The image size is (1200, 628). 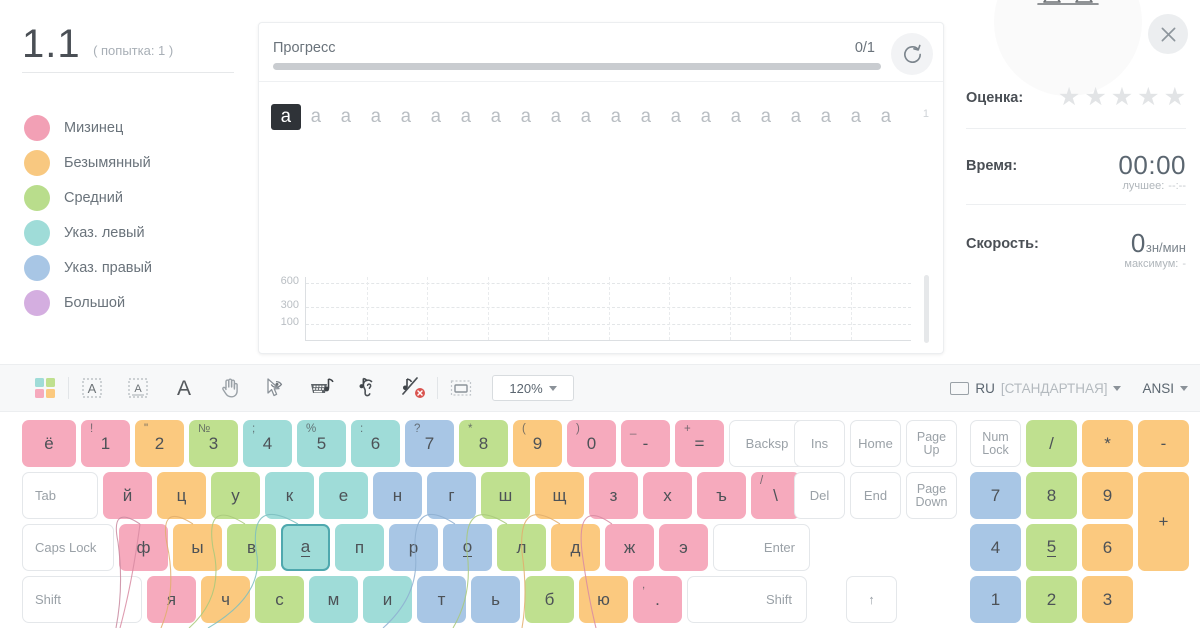 I want to click on key-ч: ч, so click(x=225, y=599).